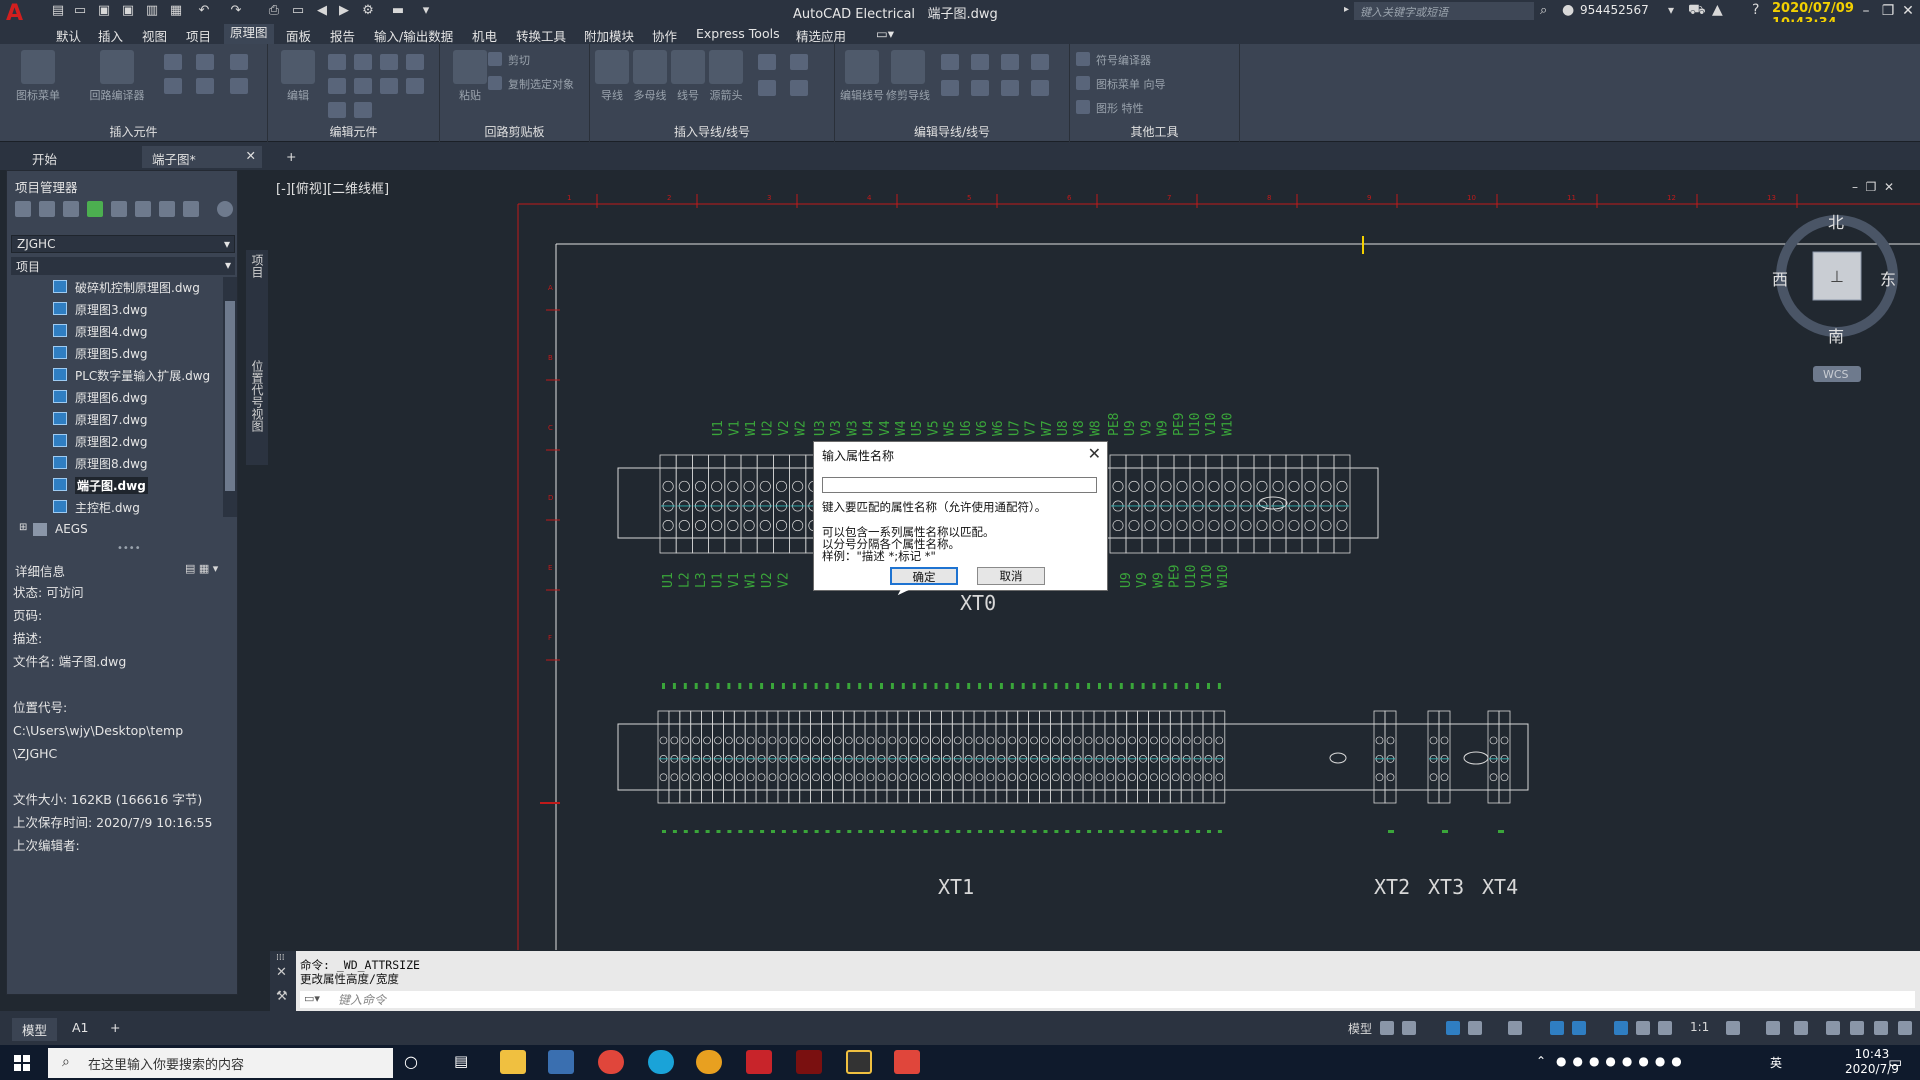 The width and height of the screenshot is (1920, 1080). What do you see at coordinates (1780, 279) in the screenshot?
I see `viewcube-west: 西` at bounding box center [1780, 279].